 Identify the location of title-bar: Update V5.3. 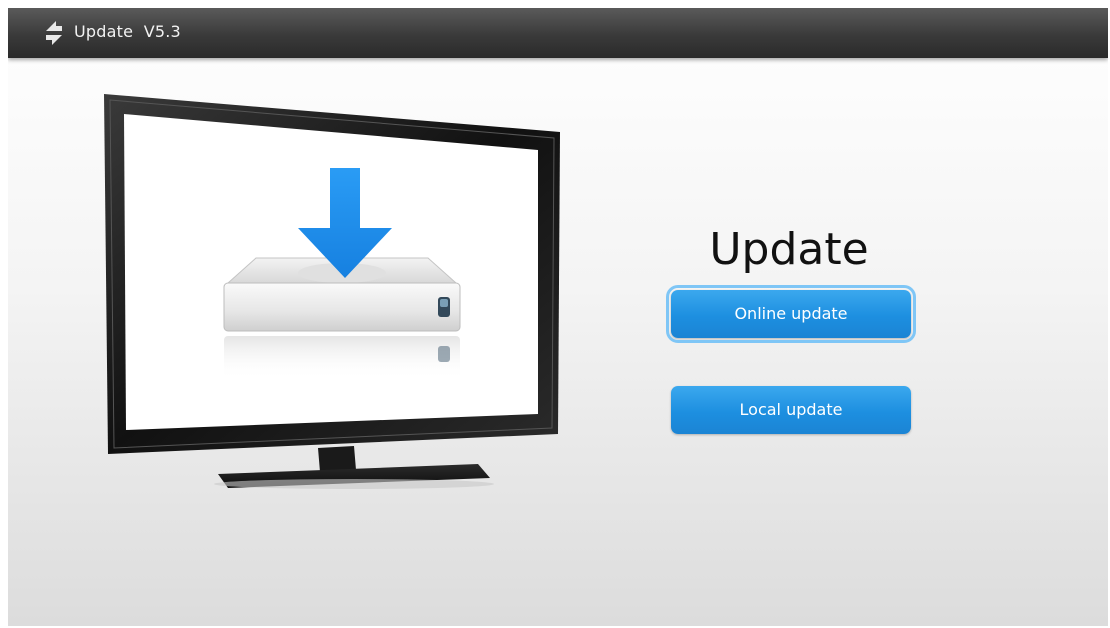
(558, 33).